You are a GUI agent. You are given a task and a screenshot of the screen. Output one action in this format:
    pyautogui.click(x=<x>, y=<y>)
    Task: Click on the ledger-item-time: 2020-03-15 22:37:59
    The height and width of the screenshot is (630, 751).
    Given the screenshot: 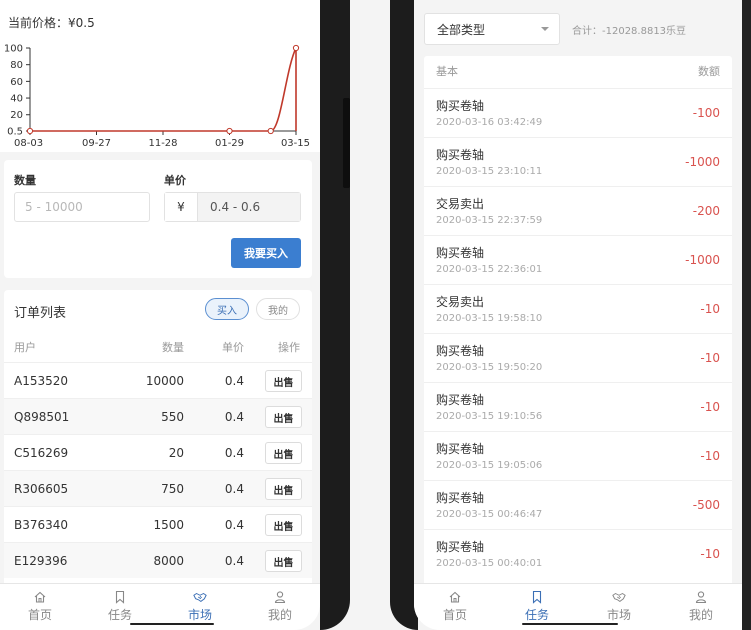 What is the action you would take?
    pyautogui.click(x=489, y=220)
    